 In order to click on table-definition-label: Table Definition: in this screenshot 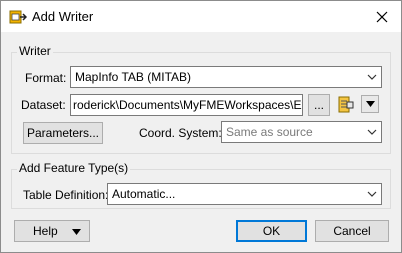, I will do `click(66, 195)`.